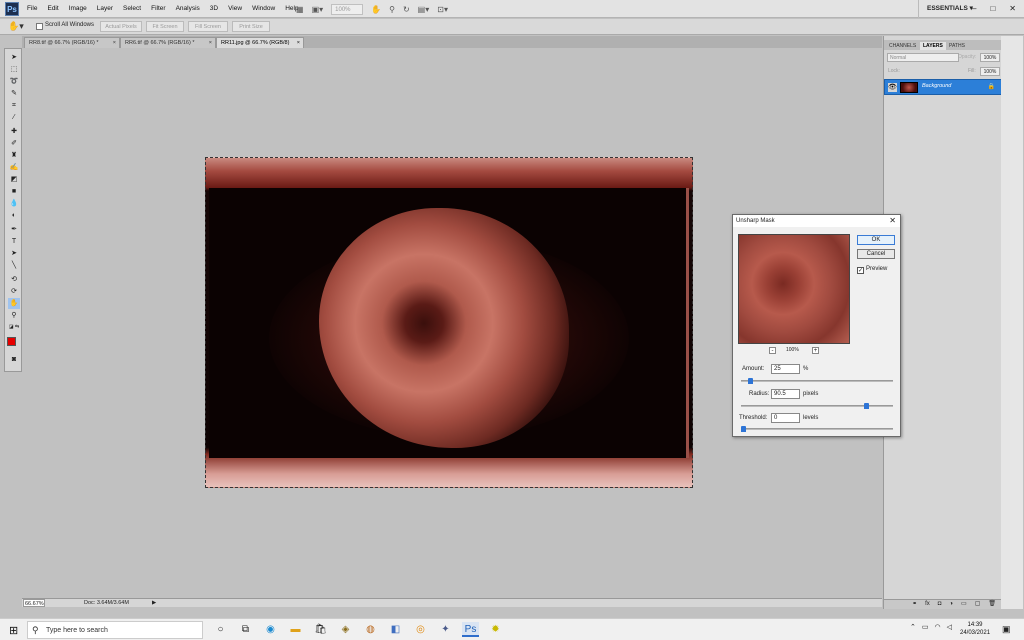 The width and height of the screenshot is (1024, 640). What do you see at coordinates (72, 42) in the screenshot?
I see `tab-rr8: RR8.tif @ 66.7% (RGB/16) * ×` at bounding box center [72, 42].